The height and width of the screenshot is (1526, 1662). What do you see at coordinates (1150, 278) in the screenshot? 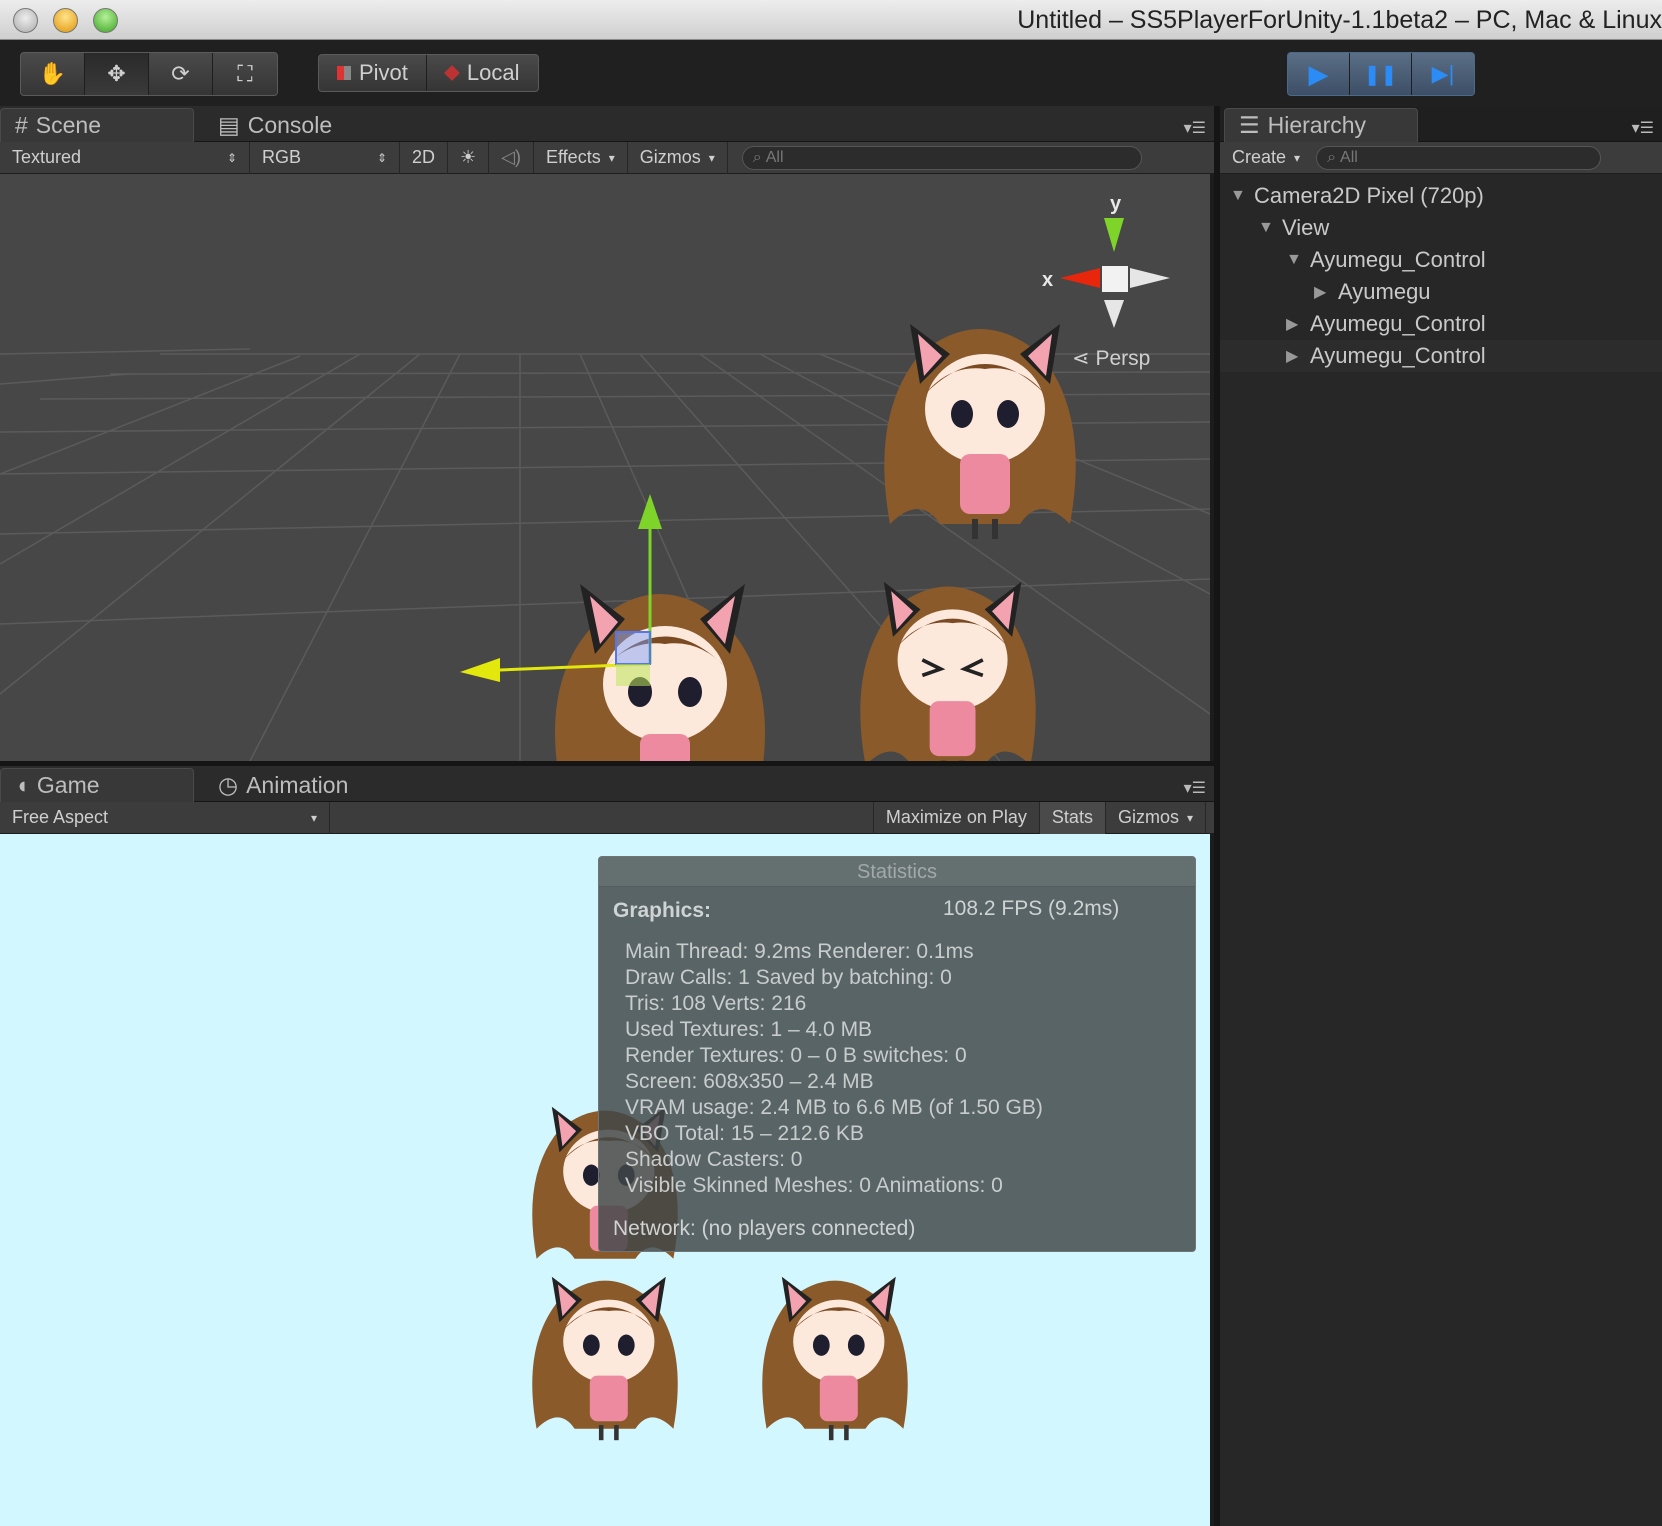
I see `gizmo-neg-x-arrow` at bounding box center [1150, 278].